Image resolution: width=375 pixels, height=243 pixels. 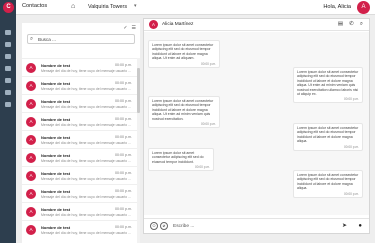 What do you see at coordinates (35, 6) in the screenshot?
I see `app-title: Contactos` at bounding box center [35, 6].